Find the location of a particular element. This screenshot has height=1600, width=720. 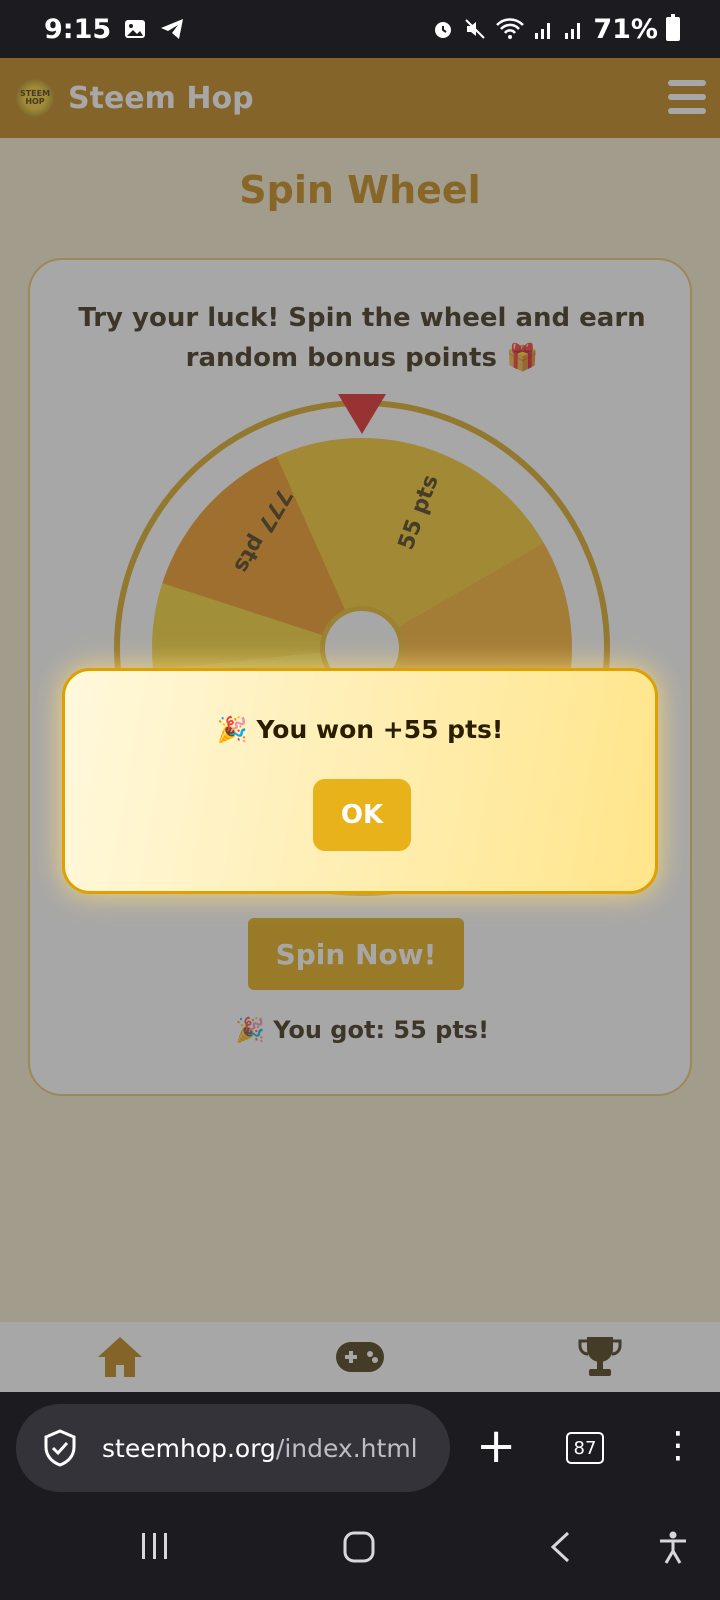

accessibility-icon is located at coordinates (673, 1548).